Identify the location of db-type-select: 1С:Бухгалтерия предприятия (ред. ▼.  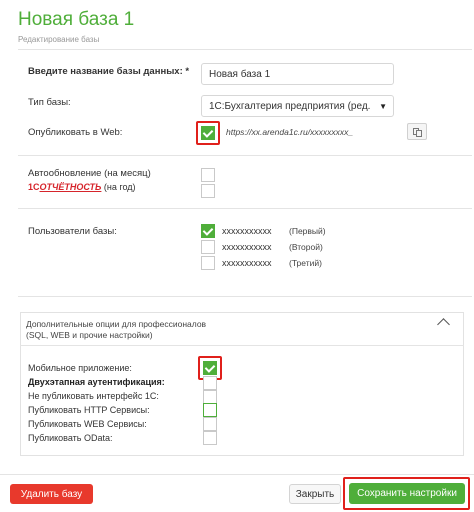
(297, 106).